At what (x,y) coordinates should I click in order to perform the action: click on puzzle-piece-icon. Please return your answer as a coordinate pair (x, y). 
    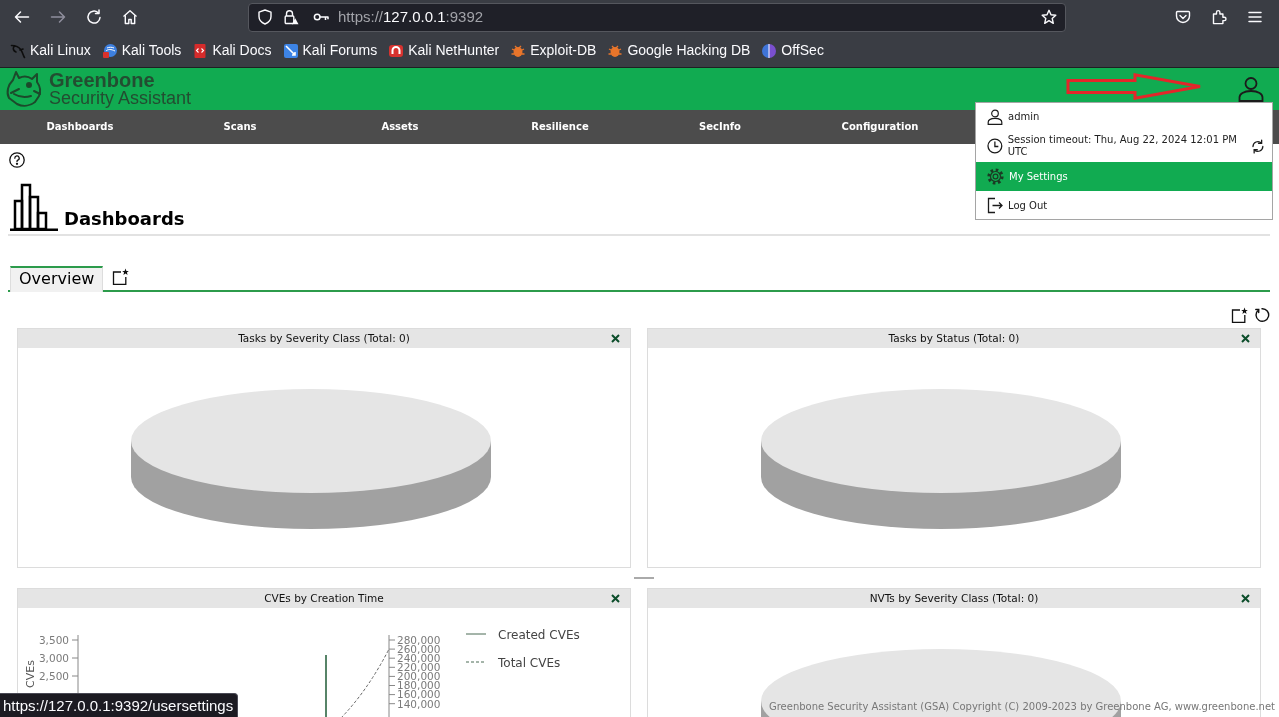
    Looking at the image, I should click on (1219, 17).